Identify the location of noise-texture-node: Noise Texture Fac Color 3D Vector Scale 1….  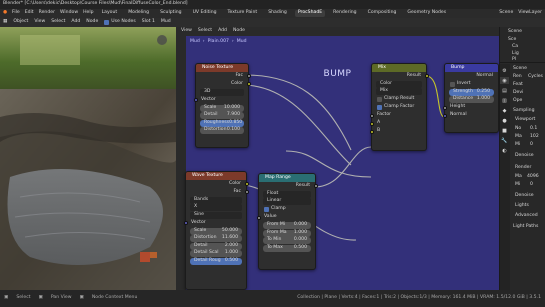
(222, 105).